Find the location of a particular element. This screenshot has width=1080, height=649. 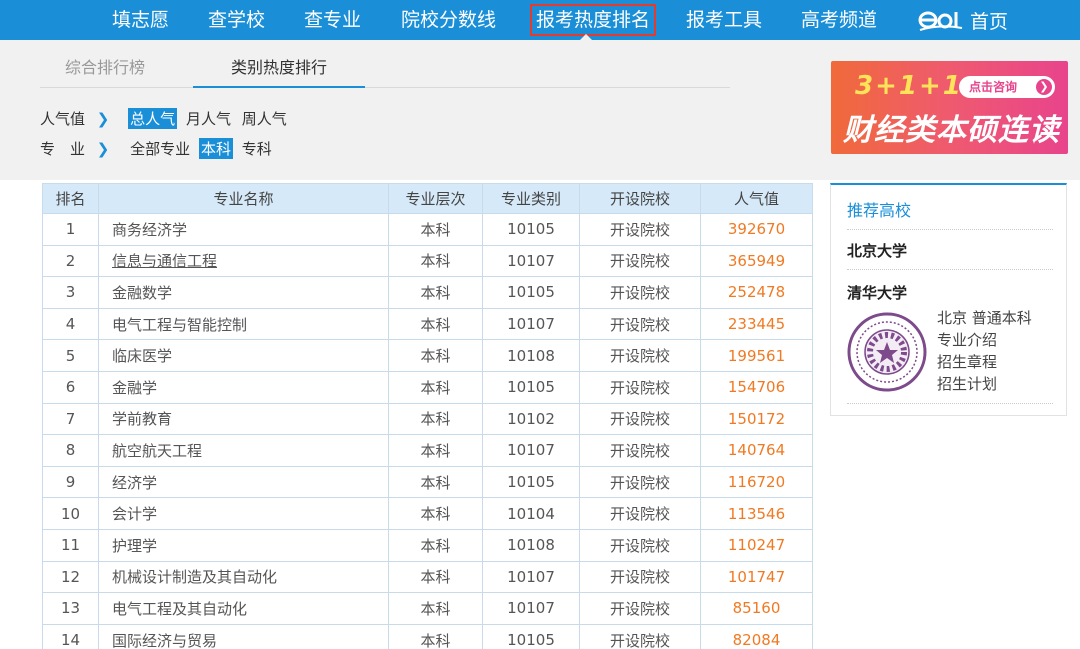

major-name-link: 经济学 is located at coordinates (134, 483).